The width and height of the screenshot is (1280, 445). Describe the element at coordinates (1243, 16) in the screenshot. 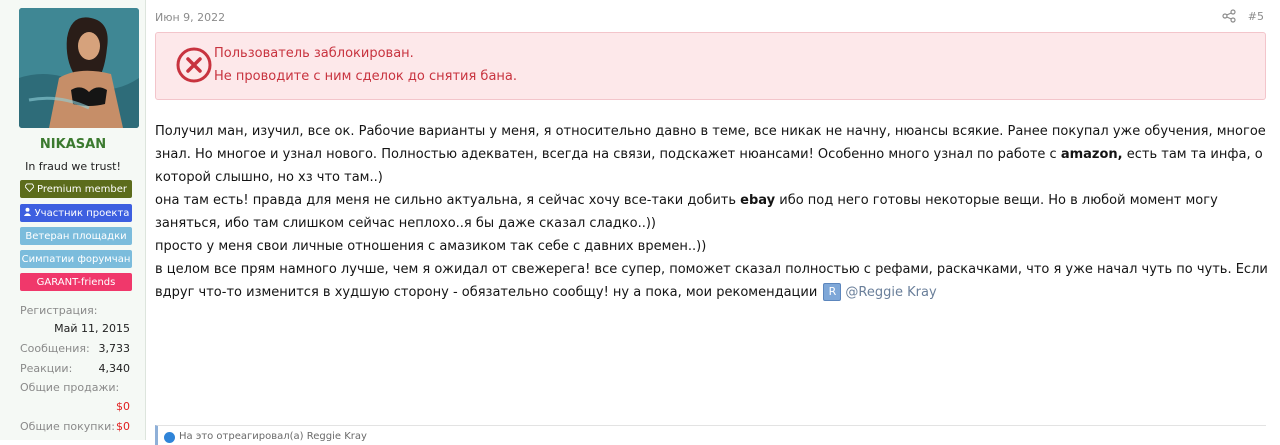

I see `post-actions: #5` at that location.